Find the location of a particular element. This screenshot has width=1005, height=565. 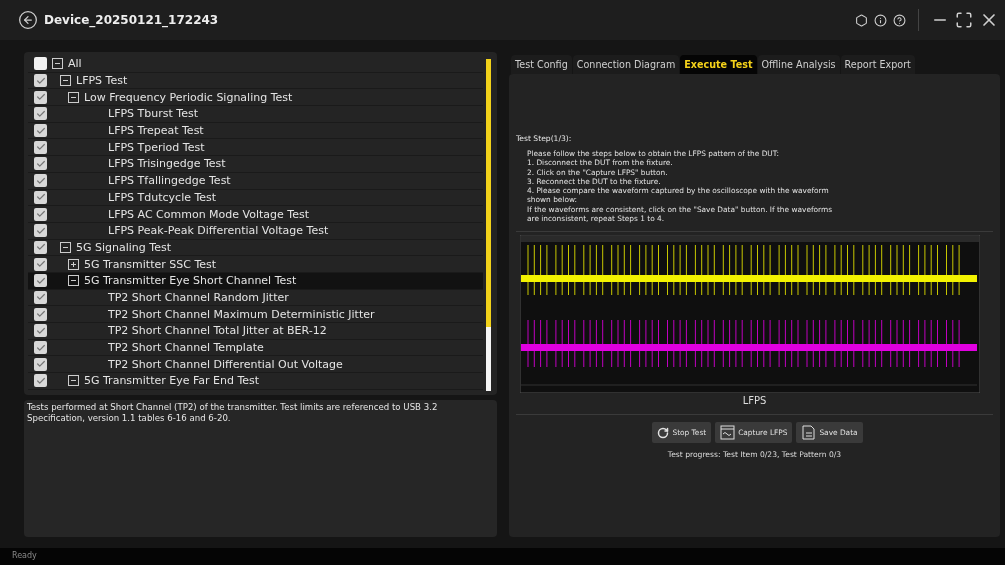

tree-item-label: TP2 Short Channel Template is located at coordinates (186, 348).